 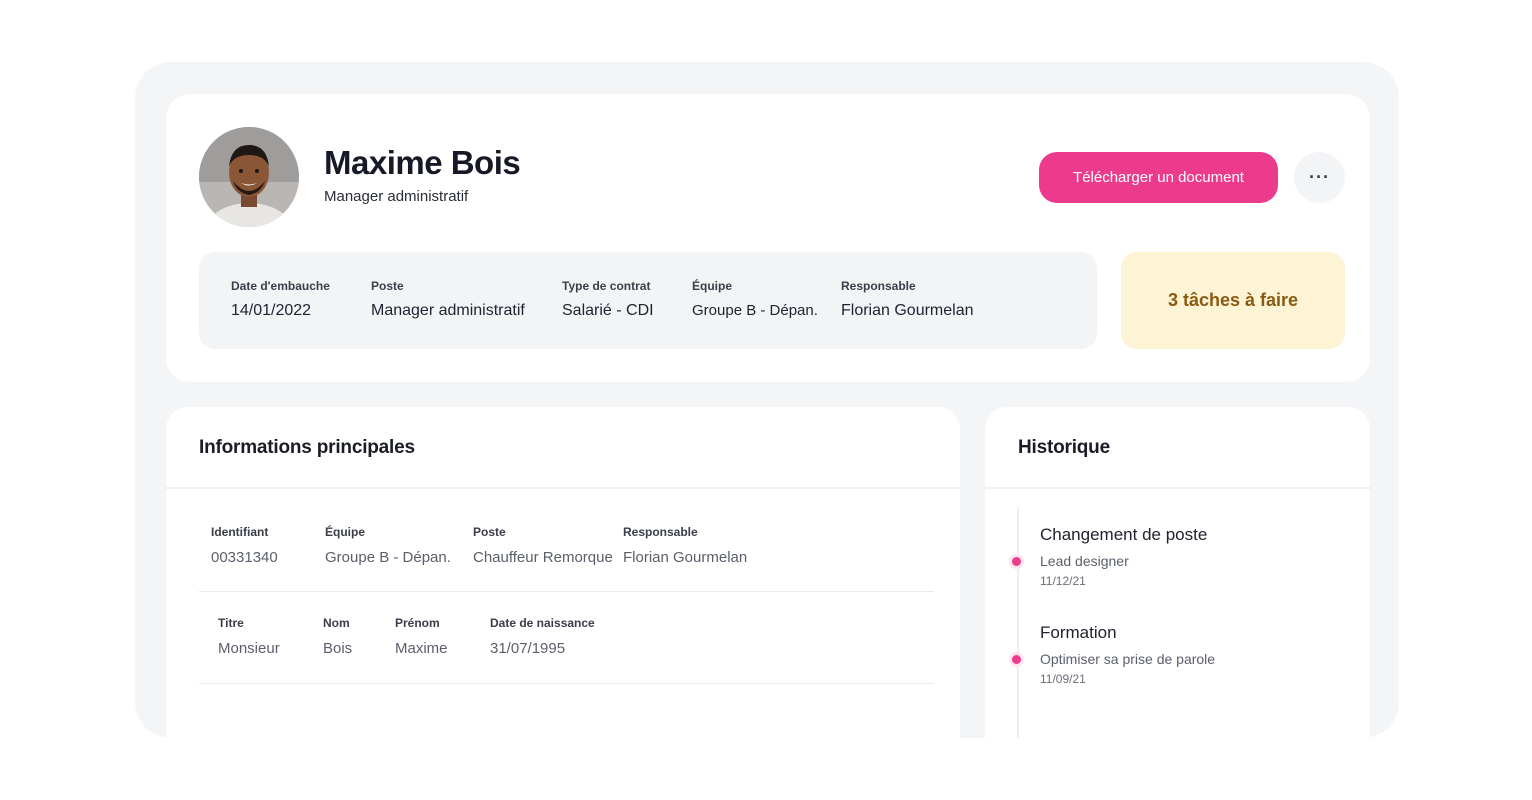 What do you see at coordinates (606, 286) in the screenshot?
I see `summary-label: Type de contrat` at bounding box center [606, 286].